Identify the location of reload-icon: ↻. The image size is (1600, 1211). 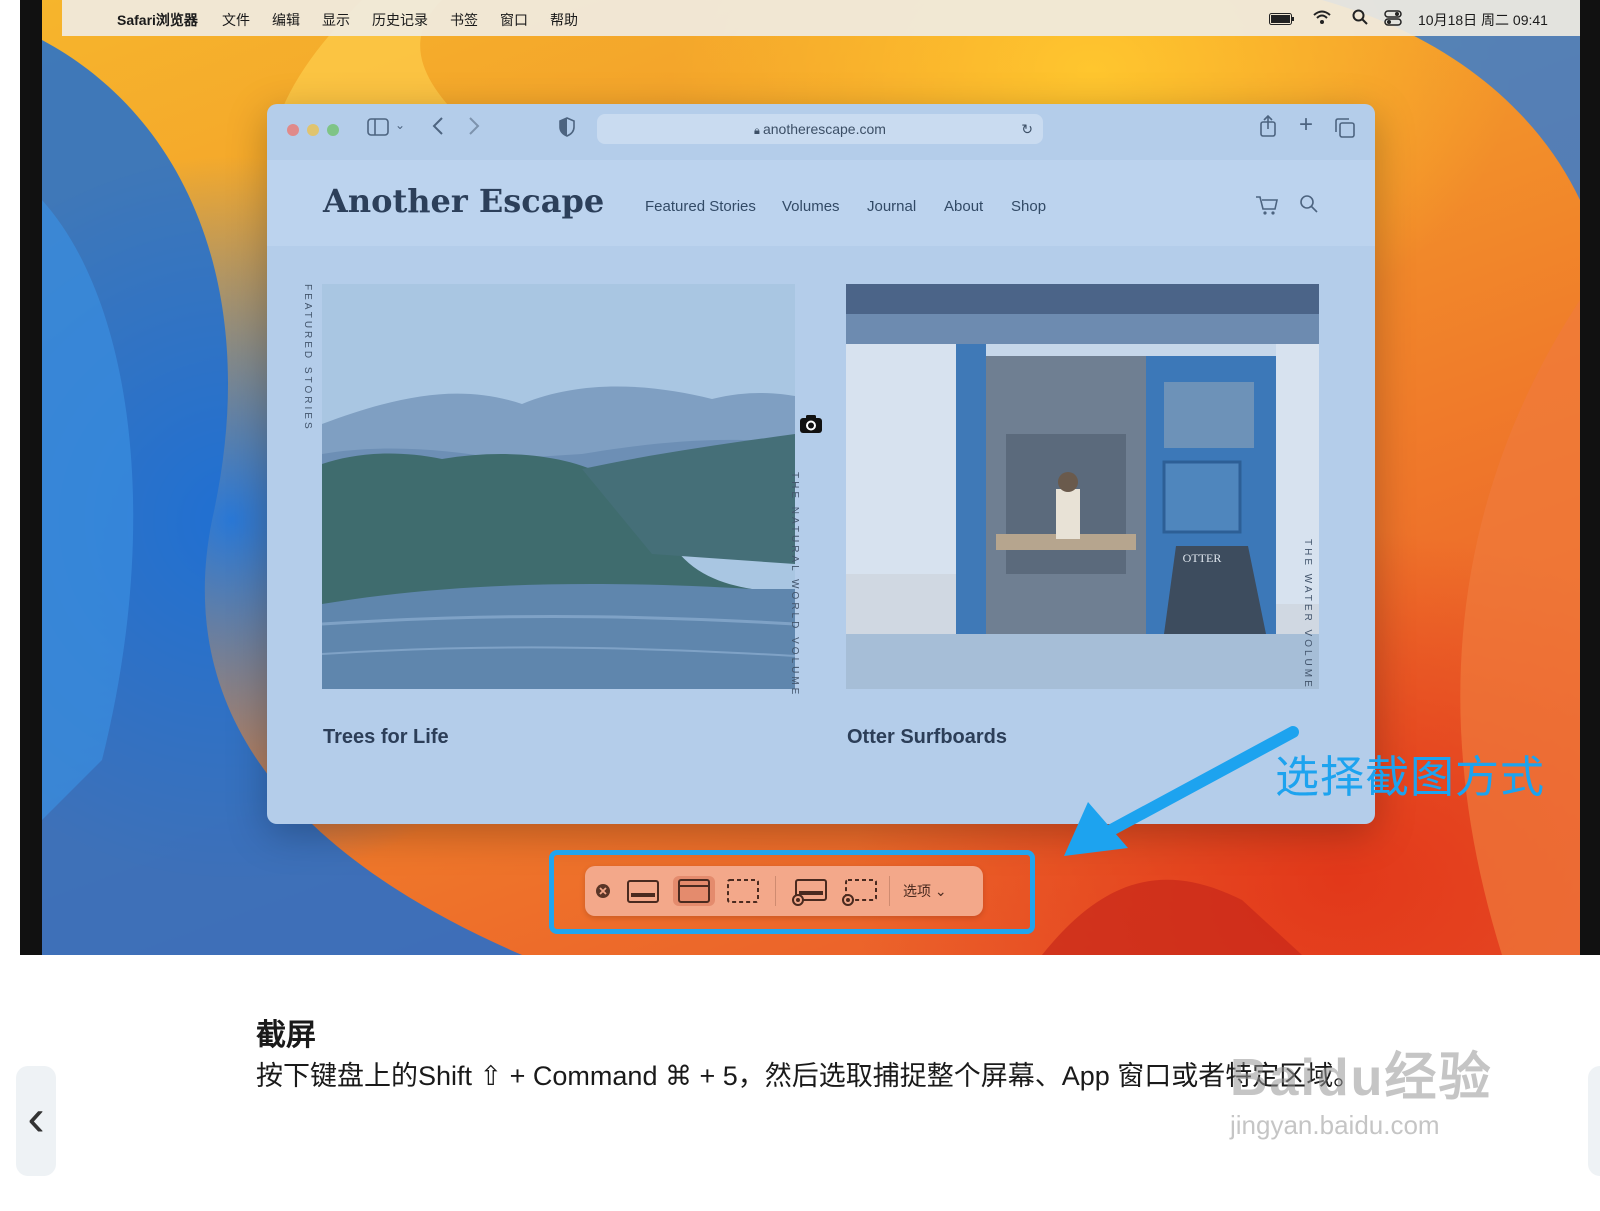
(1027, 129).